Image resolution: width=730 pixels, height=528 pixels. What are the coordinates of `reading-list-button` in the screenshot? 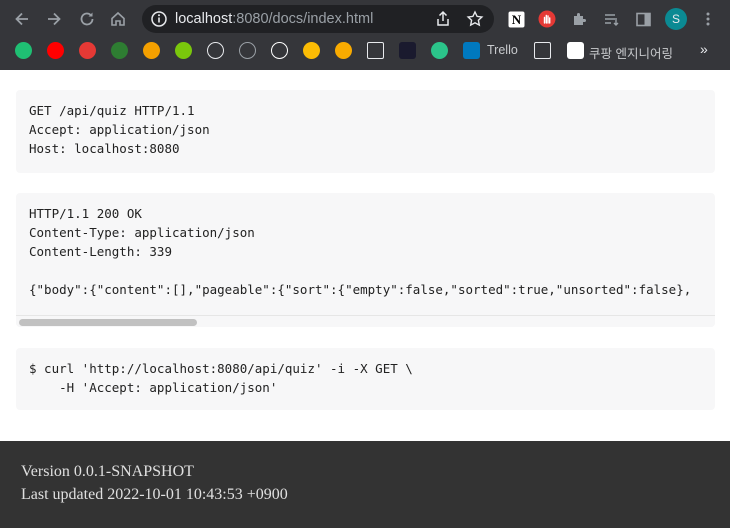 It's located at (611, 19).